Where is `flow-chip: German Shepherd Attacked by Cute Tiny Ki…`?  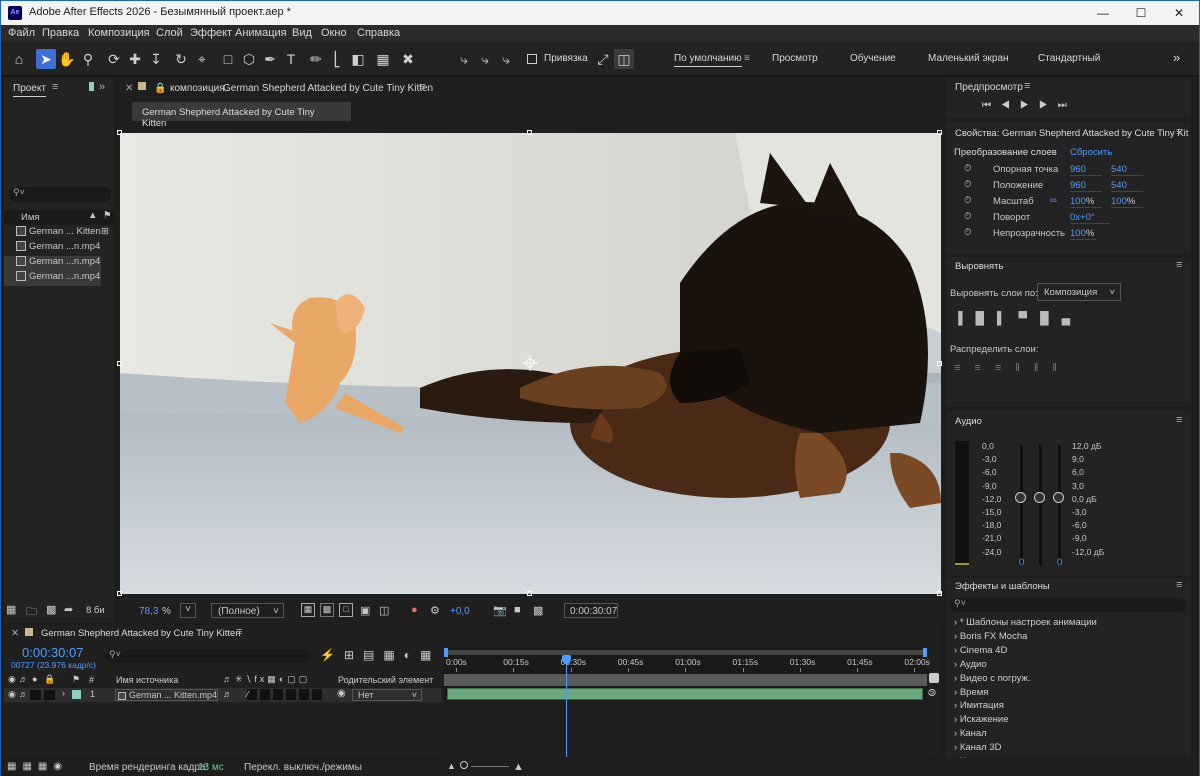
flow-chip: German Shepherd Attacked by Cute Tiny Ki… is located at coordinates (241, 115).